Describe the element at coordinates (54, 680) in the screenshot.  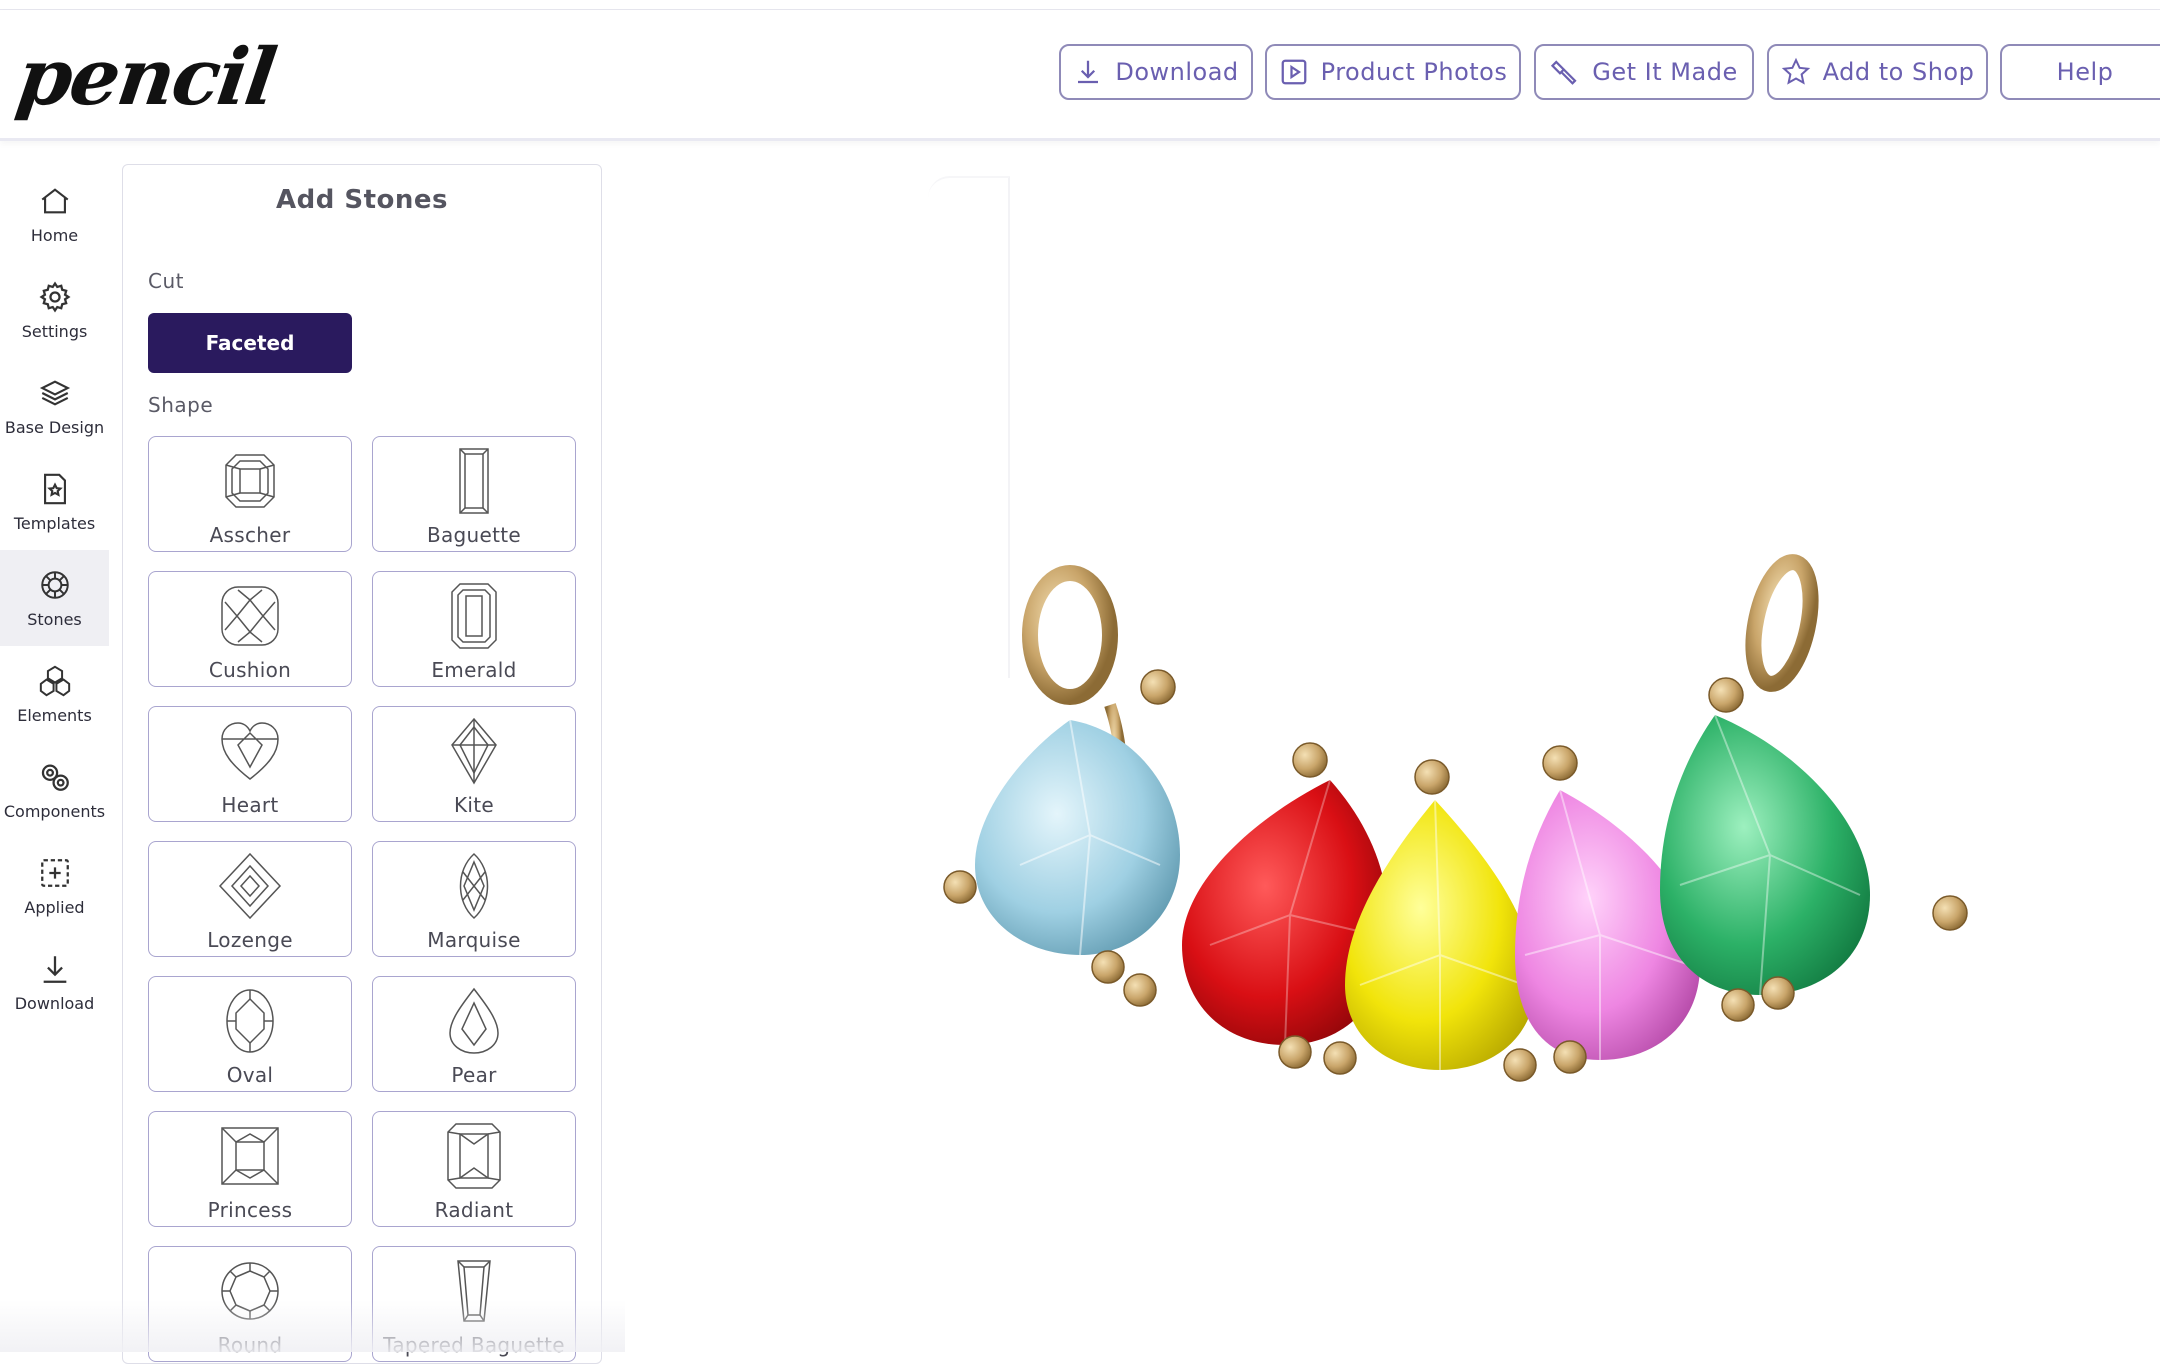
I see `elements-icon` at that location.